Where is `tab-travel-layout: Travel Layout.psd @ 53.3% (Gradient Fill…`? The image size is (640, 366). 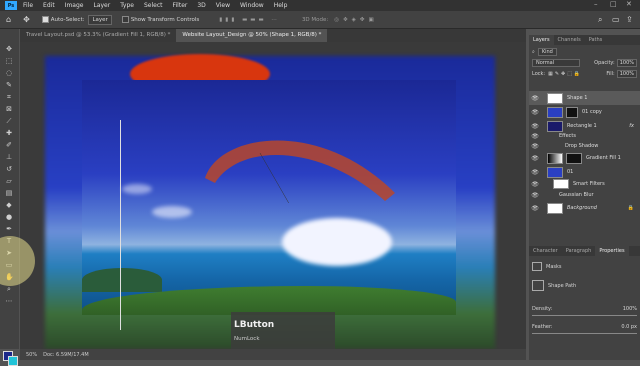 tab-travel-layout: Travel Layout.psd @ 53.3% (Gradient Fill… is located at coordinates (98, 35).